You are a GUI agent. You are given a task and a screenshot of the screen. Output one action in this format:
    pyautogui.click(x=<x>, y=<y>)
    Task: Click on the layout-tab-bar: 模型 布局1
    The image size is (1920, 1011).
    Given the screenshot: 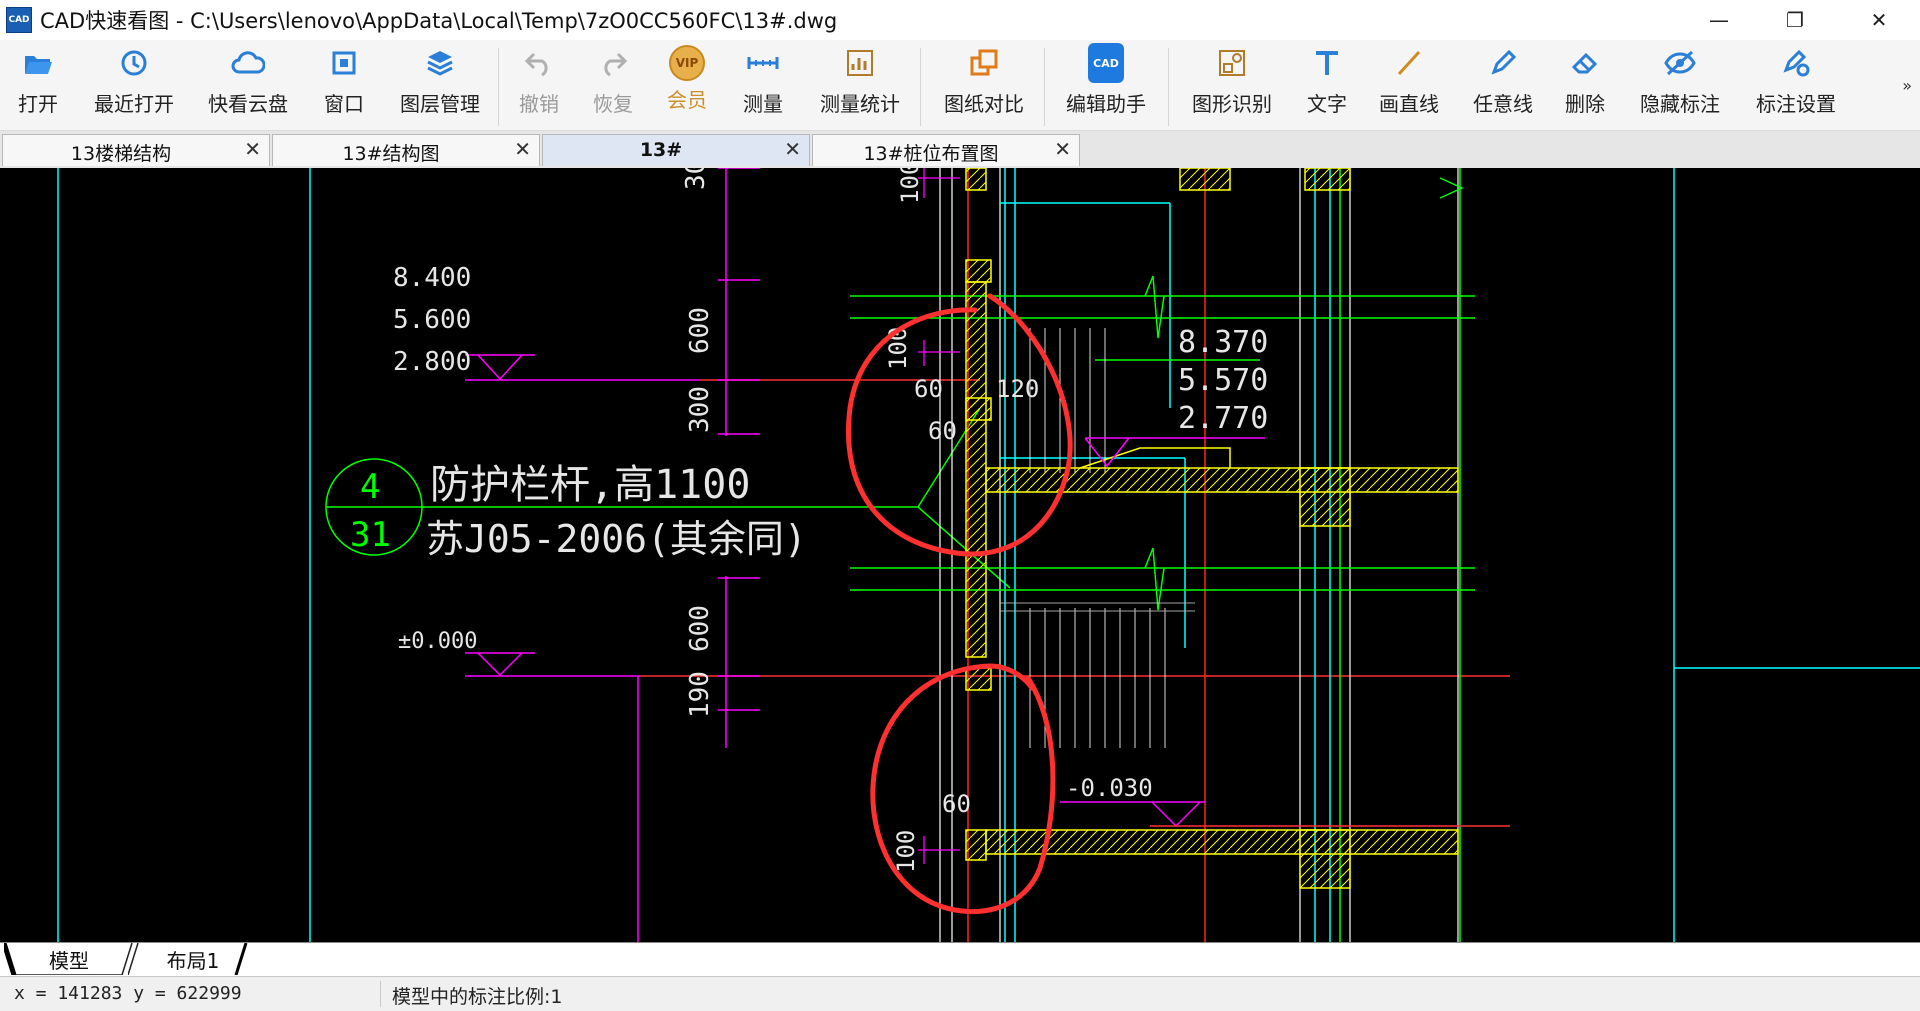 What is the action you would take?
    pyautogui.click(x=960, y=959)
    